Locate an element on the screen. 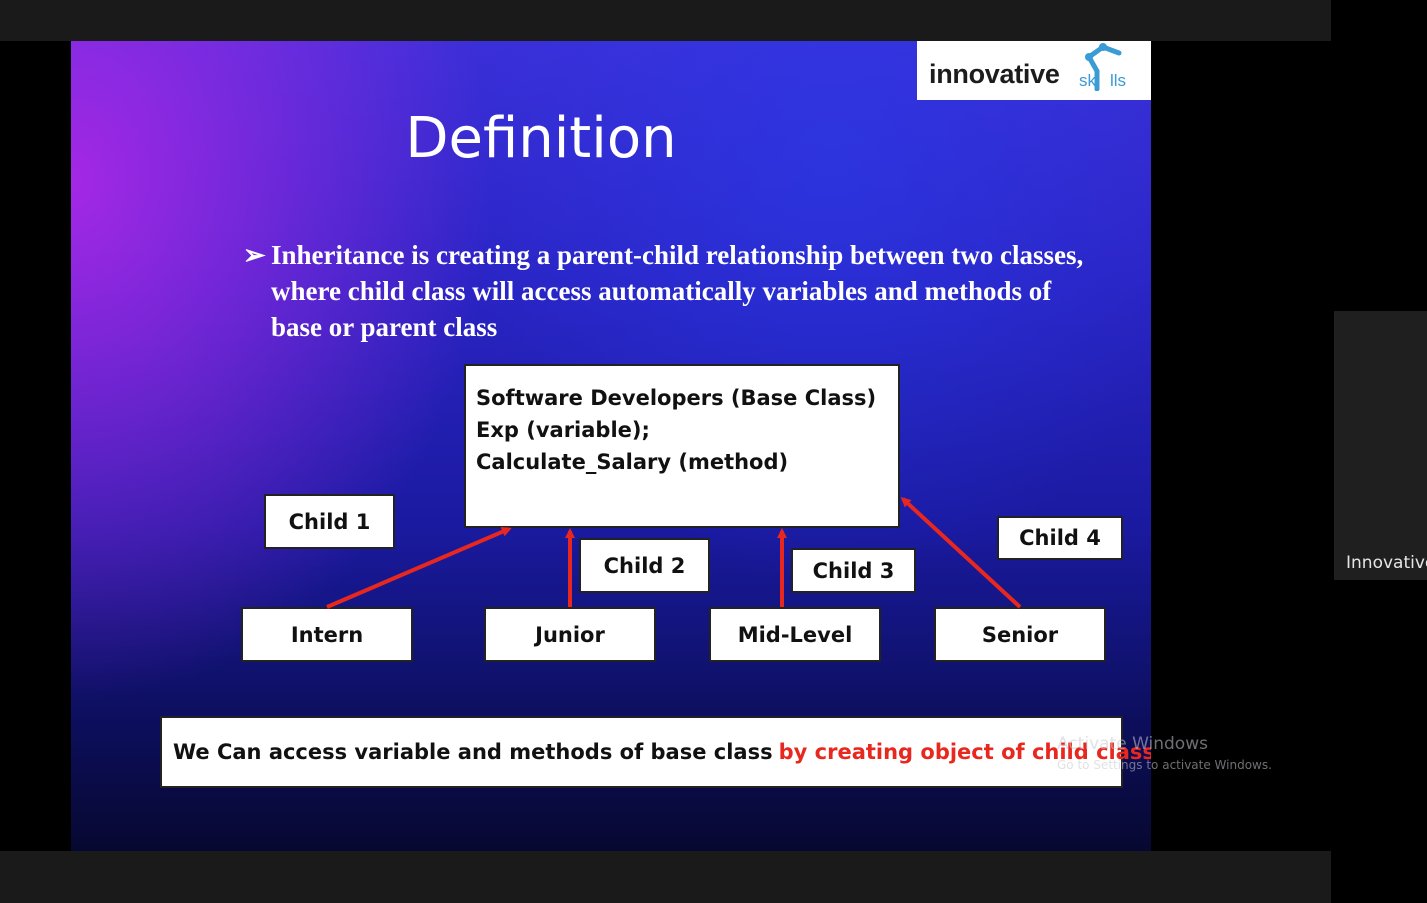 The width and height of the screenshot is (1427, 903). arrow-senior is located at coordinates (961, 552).